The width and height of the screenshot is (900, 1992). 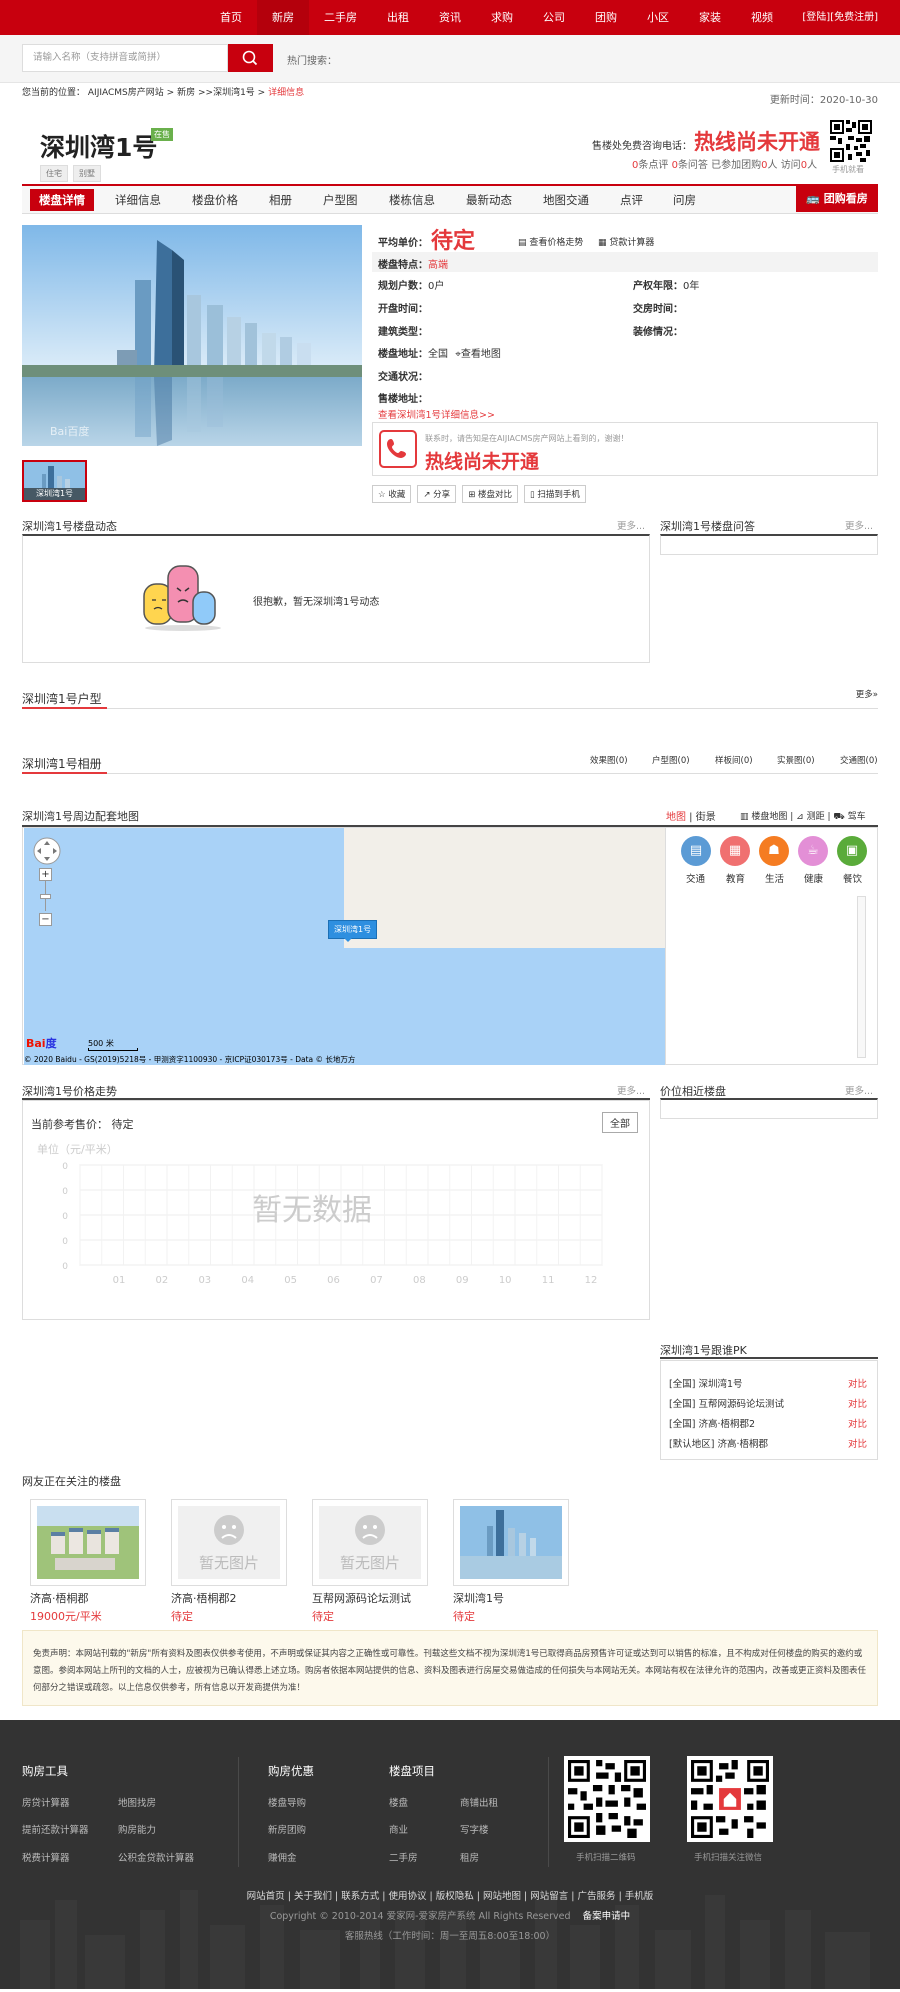 What do you see at coordinates (837, 199) in the screenshot?
I see `groupbuy-button: 🚌 团购看房` at bounding box center [837, 199].